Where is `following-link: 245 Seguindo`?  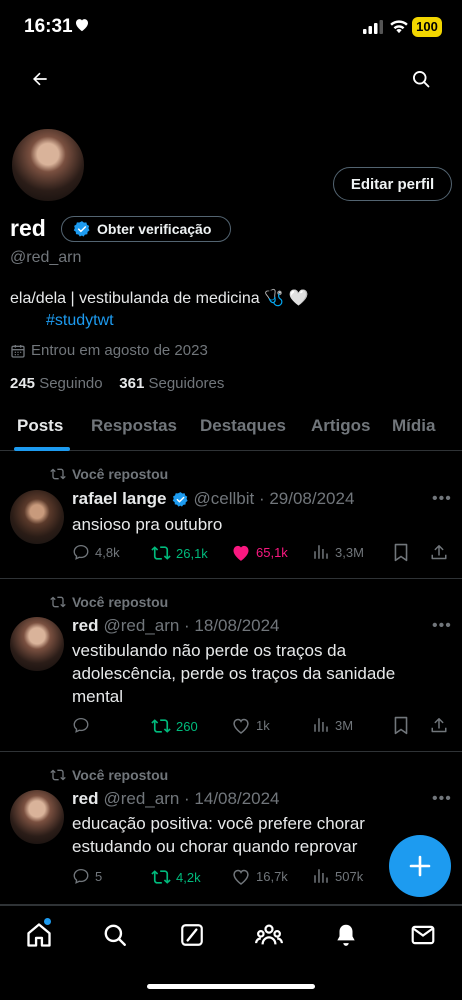
following-link: 245 Seguindo is located at coordinates (56, 383).